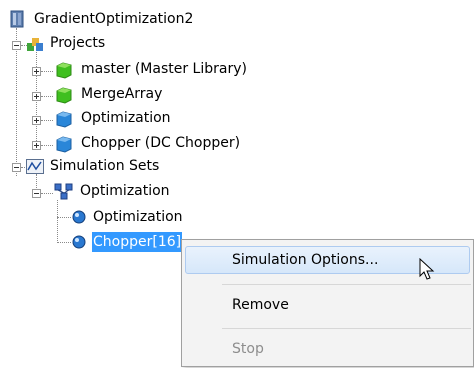 This screenshot has width=474, height=368. I want to click on tree-node-optimization-simulation: Optimization, so click(142, 217).